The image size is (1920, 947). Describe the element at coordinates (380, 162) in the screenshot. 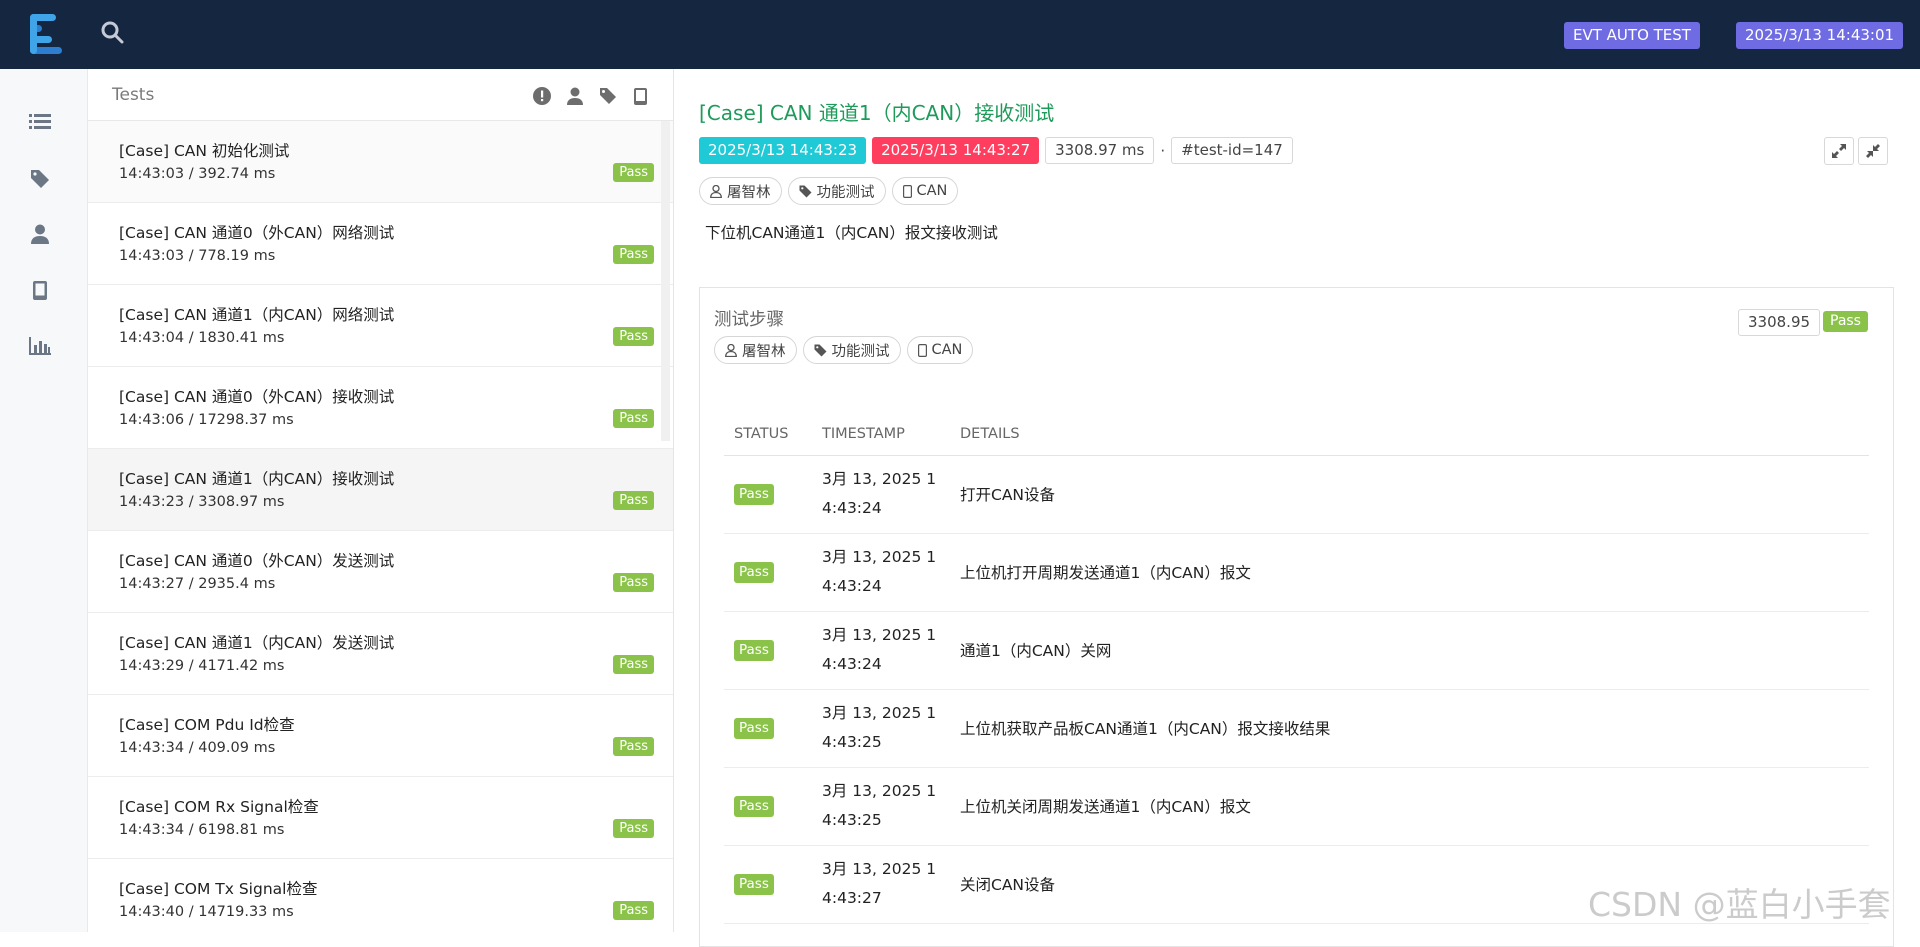

I see `test-list-item: [Case] CAN 初始化测试 14:43:03 / 392.74 ms Pass` at that location.